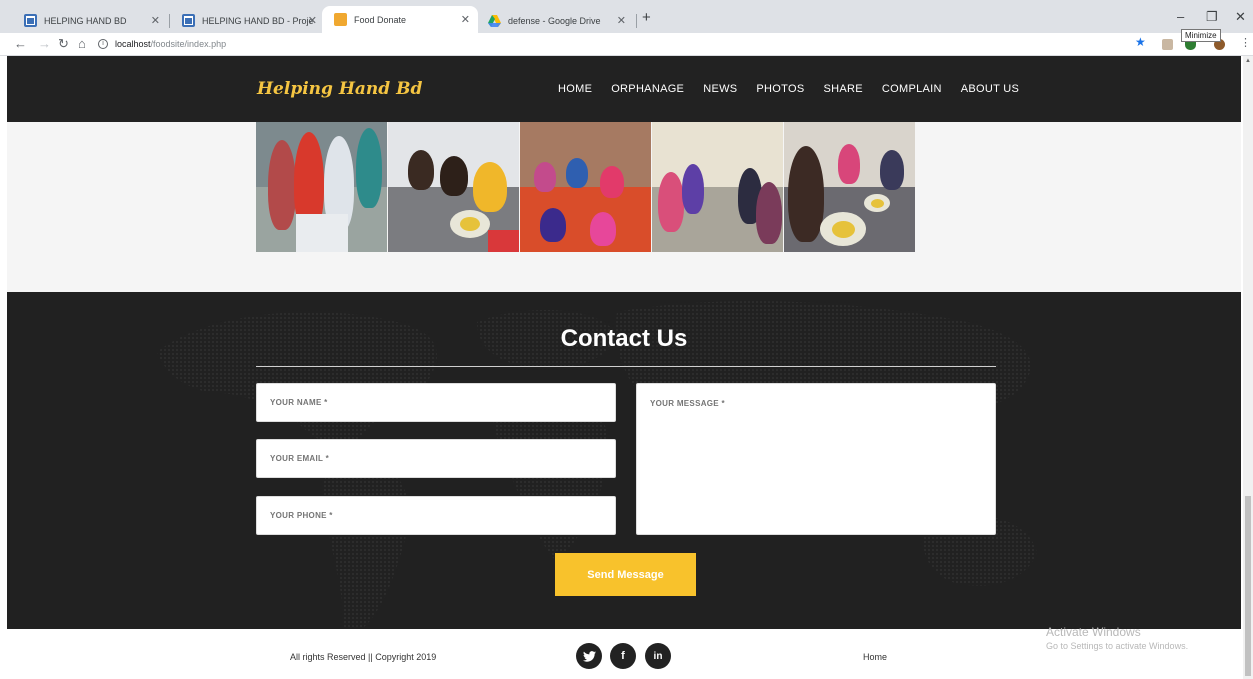 The width and height of the screenshot is (1253, 679). I want to click on new-tab-icon: +, so click(646, 17).